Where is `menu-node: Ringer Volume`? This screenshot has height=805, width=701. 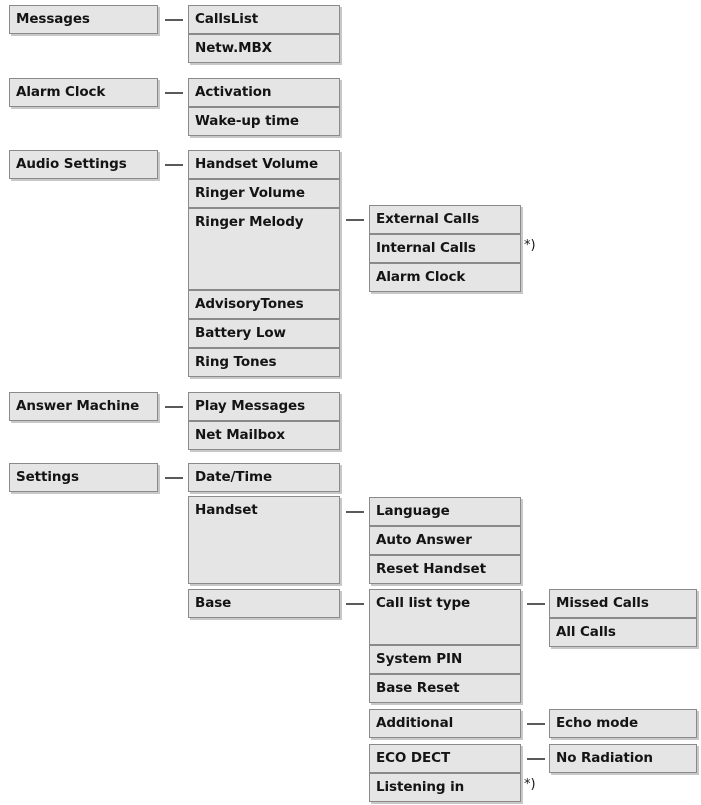
menu-node: Ringer Volume is located at coordinates (264, 193).